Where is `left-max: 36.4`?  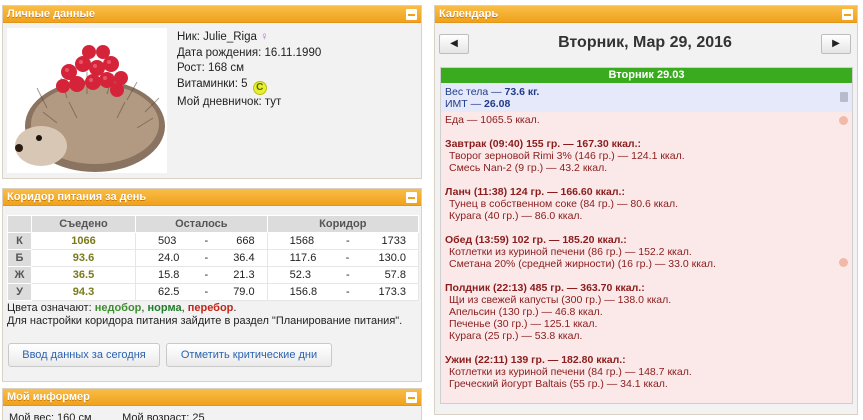
left-max: 36.4 is located at coordinates (244, 258).